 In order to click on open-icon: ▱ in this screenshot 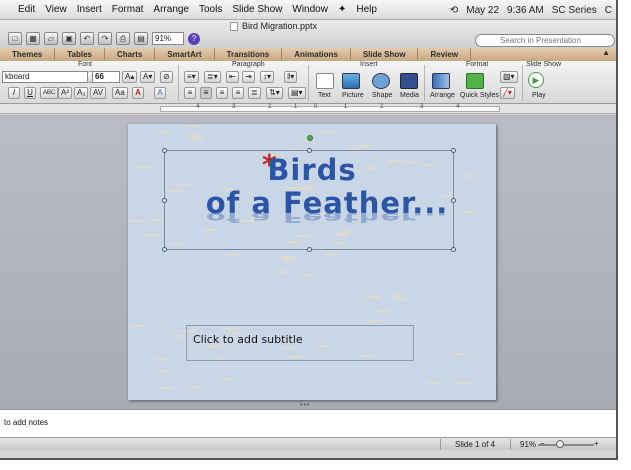, I will do `click(51, 38)`.